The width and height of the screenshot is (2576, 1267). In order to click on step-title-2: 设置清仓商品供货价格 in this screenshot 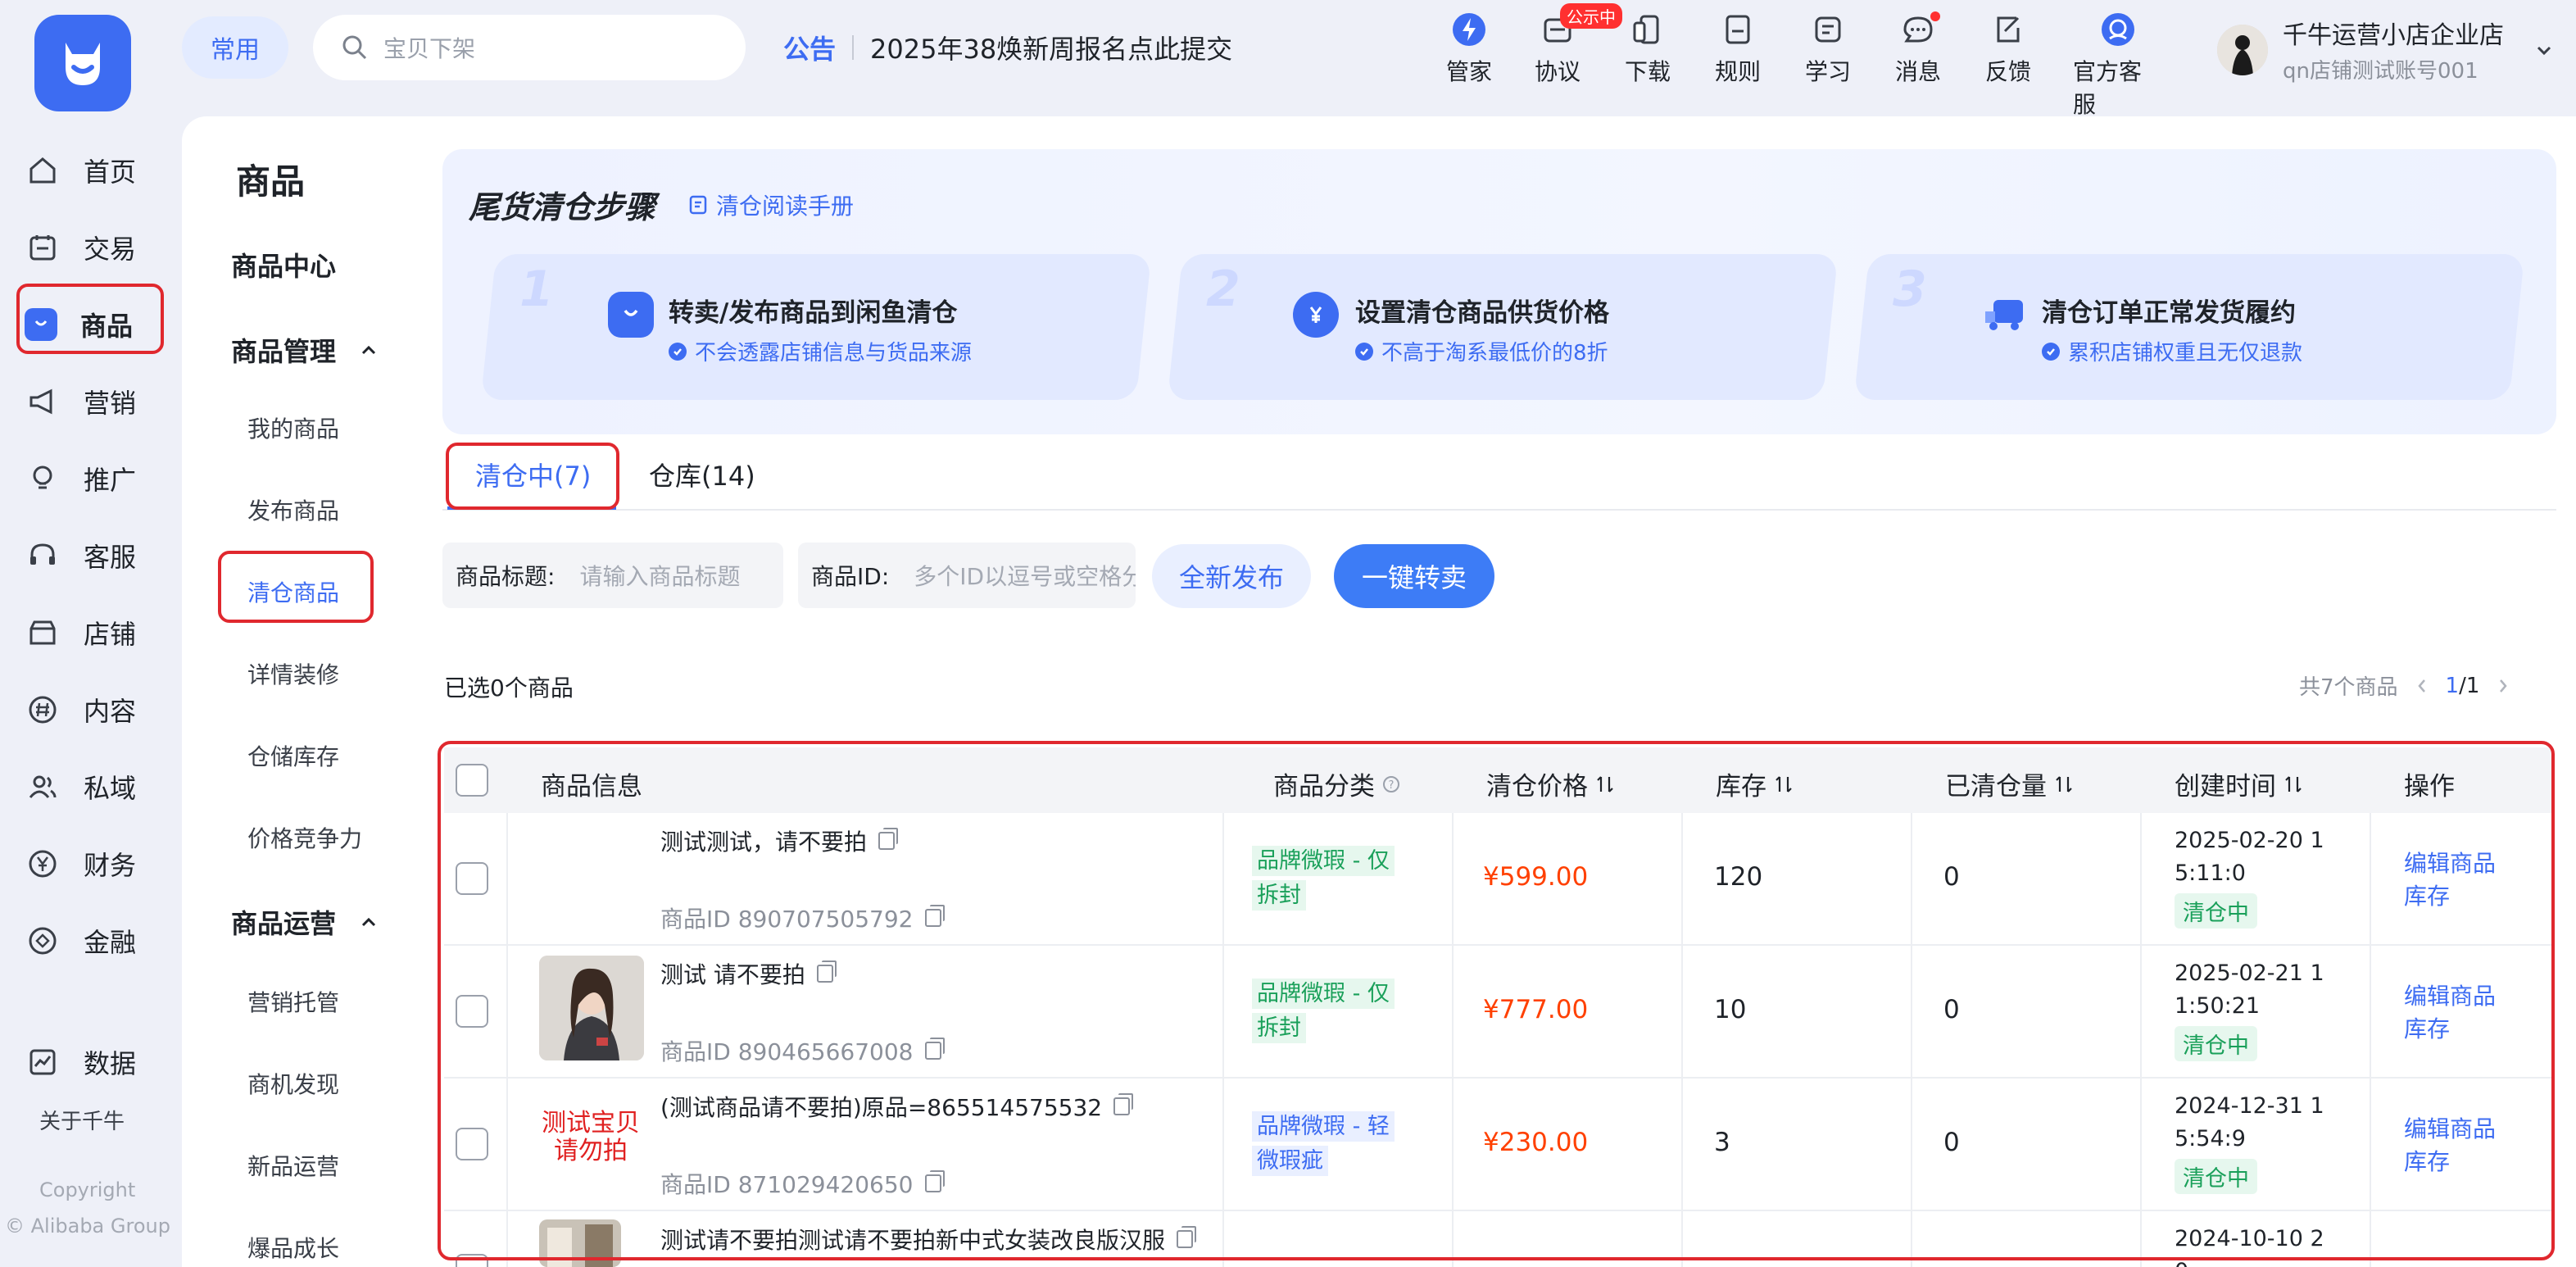, I will do `click(1482, 313)`.